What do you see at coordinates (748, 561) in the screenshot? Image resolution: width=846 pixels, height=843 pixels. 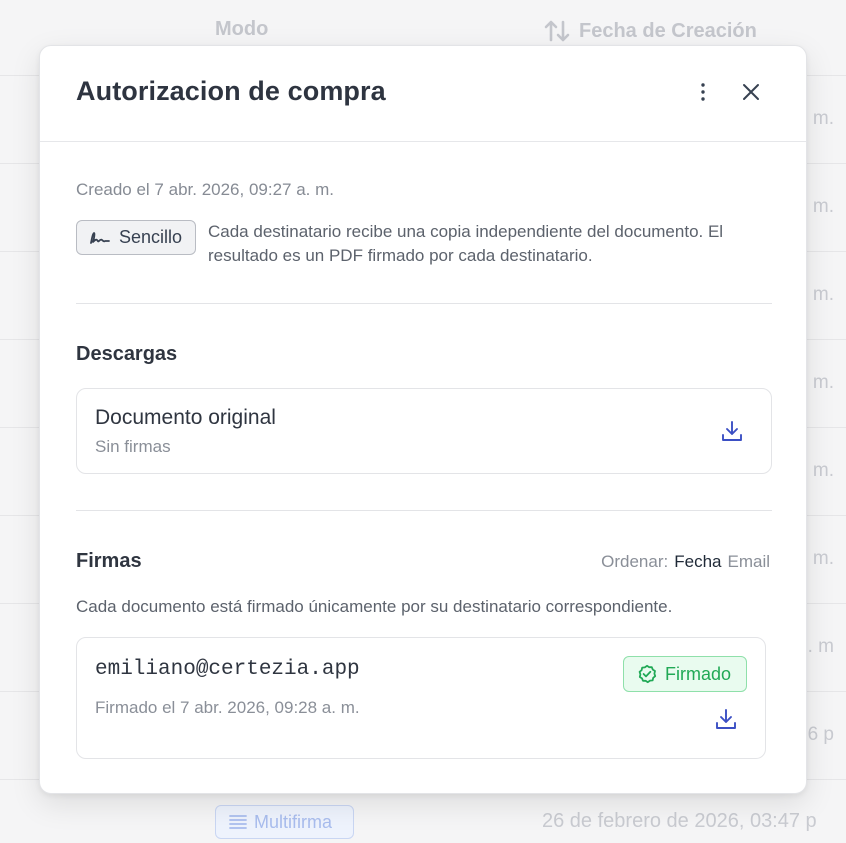 I see `sort-option-email: Email` at bounding box center [748, 561].